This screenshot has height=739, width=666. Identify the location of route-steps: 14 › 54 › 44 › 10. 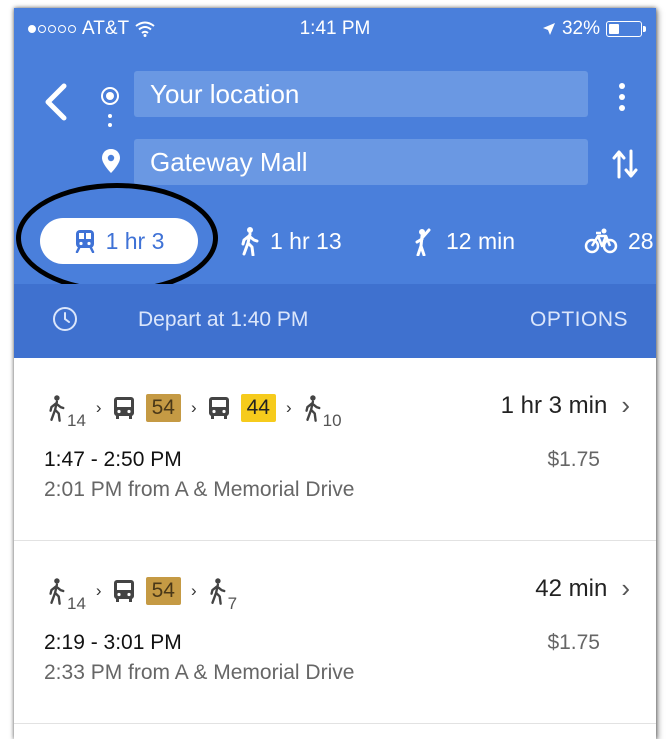
(194, 409).